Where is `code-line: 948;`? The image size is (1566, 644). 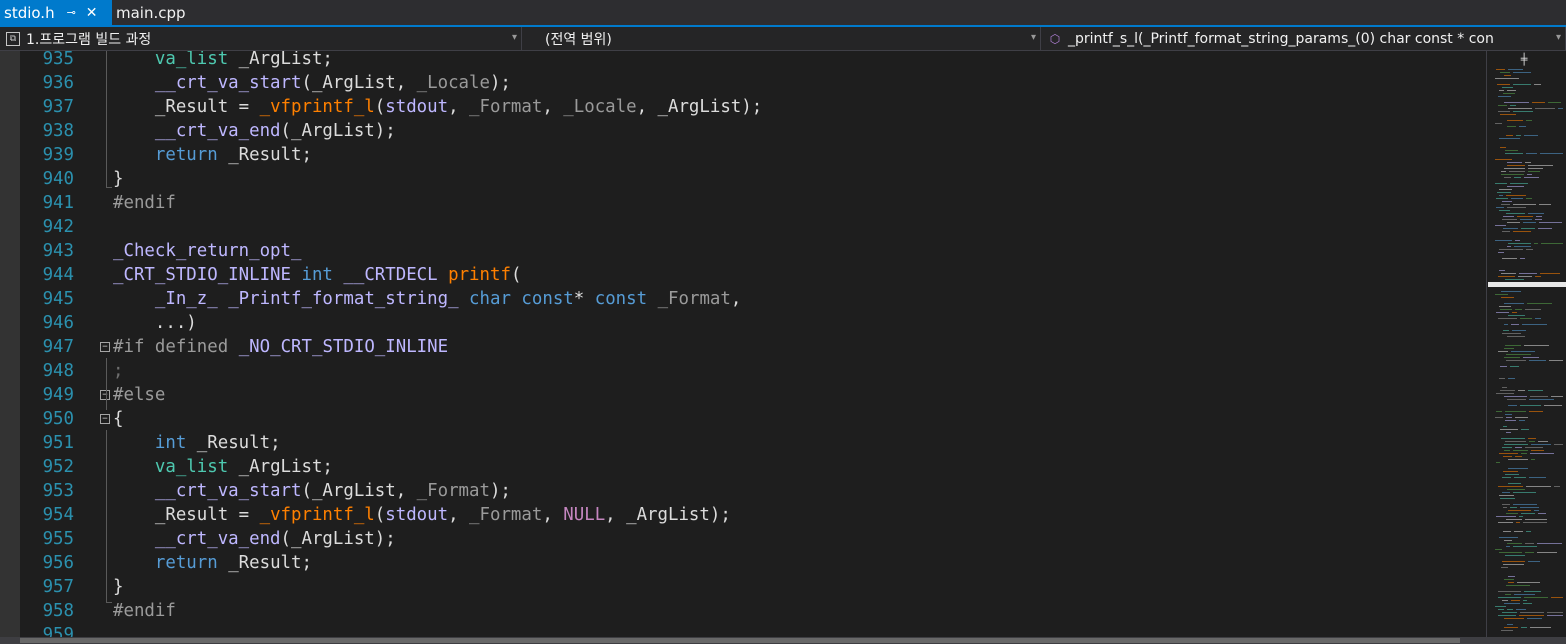 code-line: 948; is located at coordinates (743, 371).